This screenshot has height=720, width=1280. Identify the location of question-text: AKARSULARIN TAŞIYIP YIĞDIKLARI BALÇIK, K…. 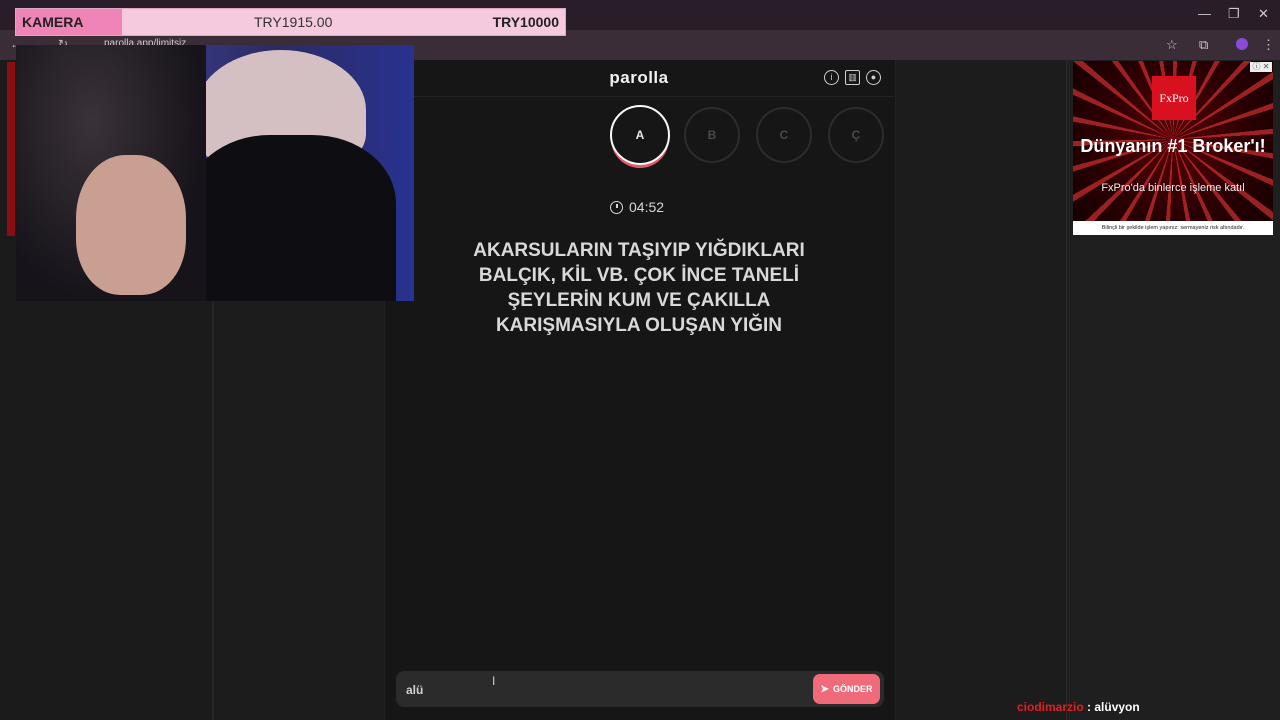
(639, 288).